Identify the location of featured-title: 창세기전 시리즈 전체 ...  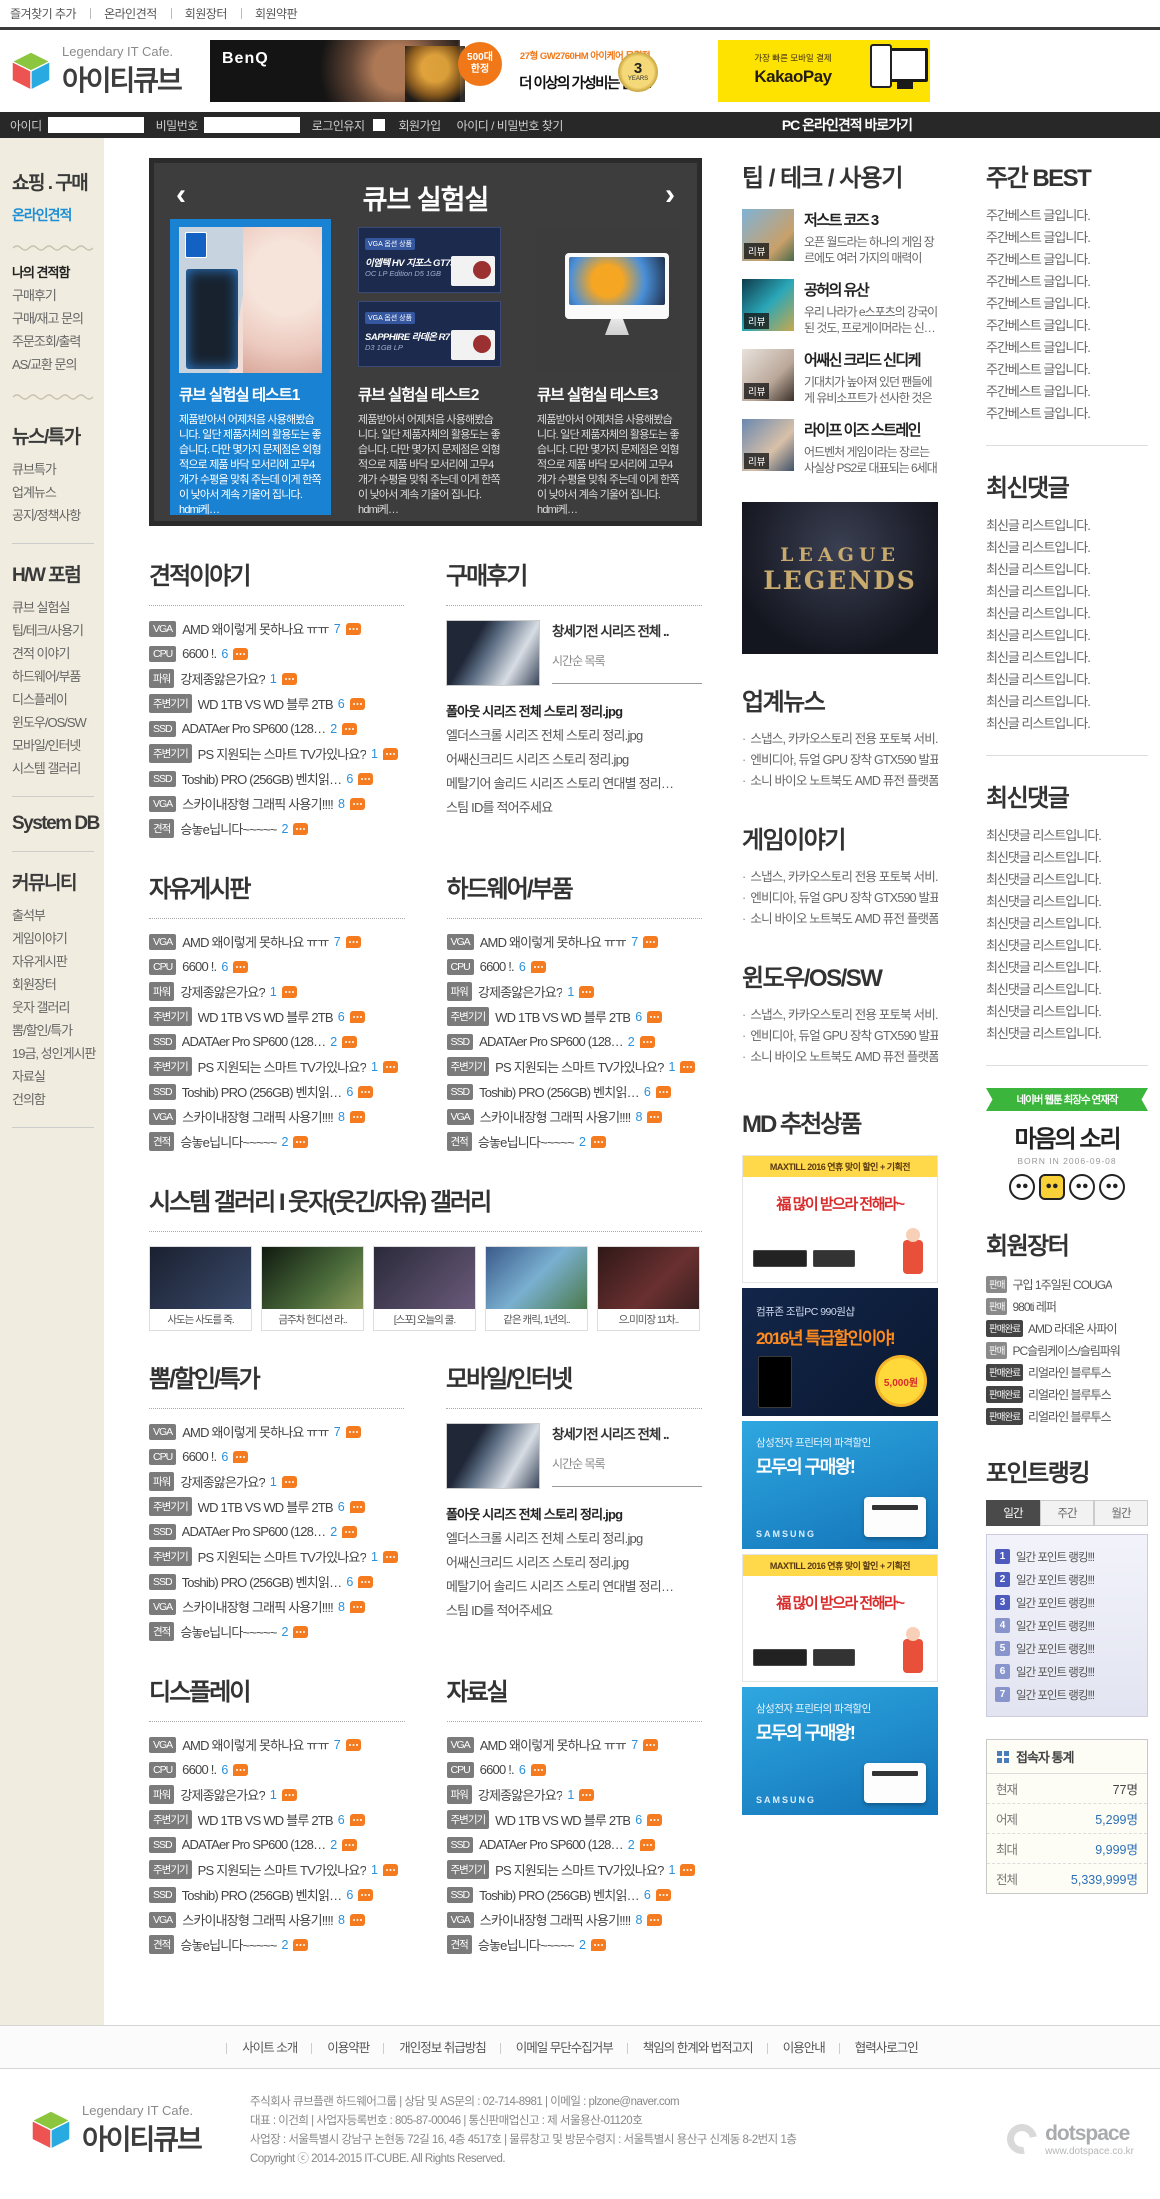
(627, 1433).